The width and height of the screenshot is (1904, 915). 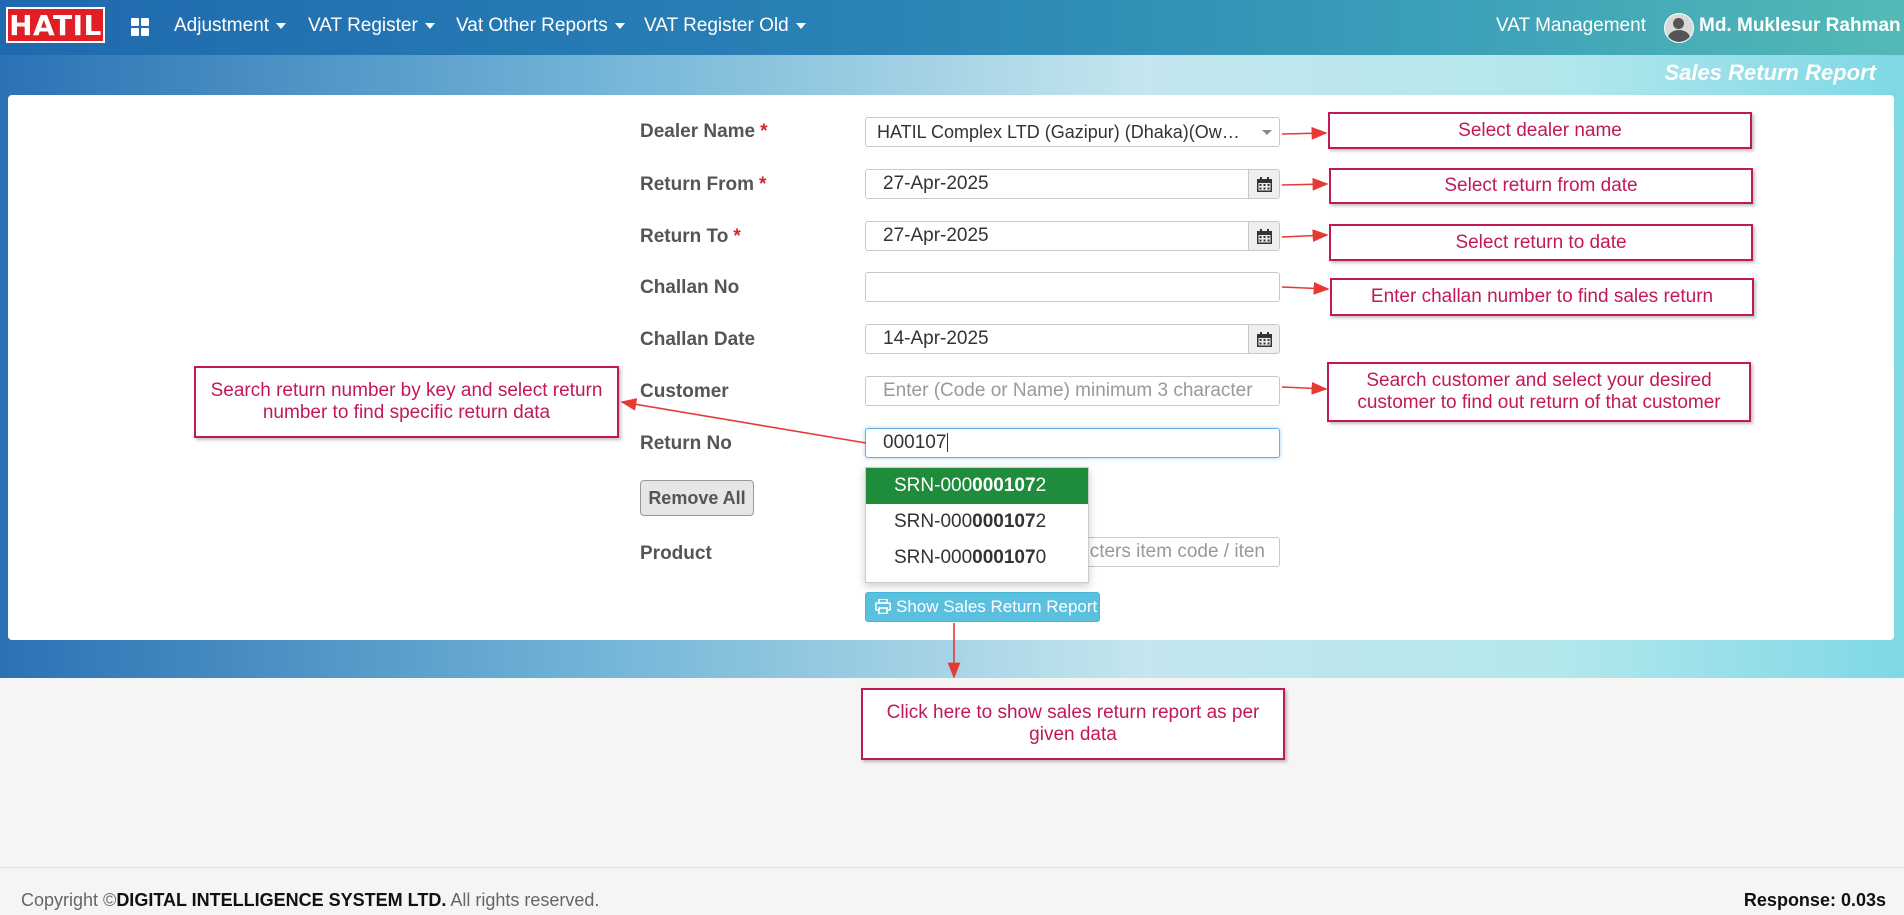 What do you see at coordinates (1541, 242) in the screenshot?
I see `annotation-return-to: Select return to date` at bounding box center [1541, 242].